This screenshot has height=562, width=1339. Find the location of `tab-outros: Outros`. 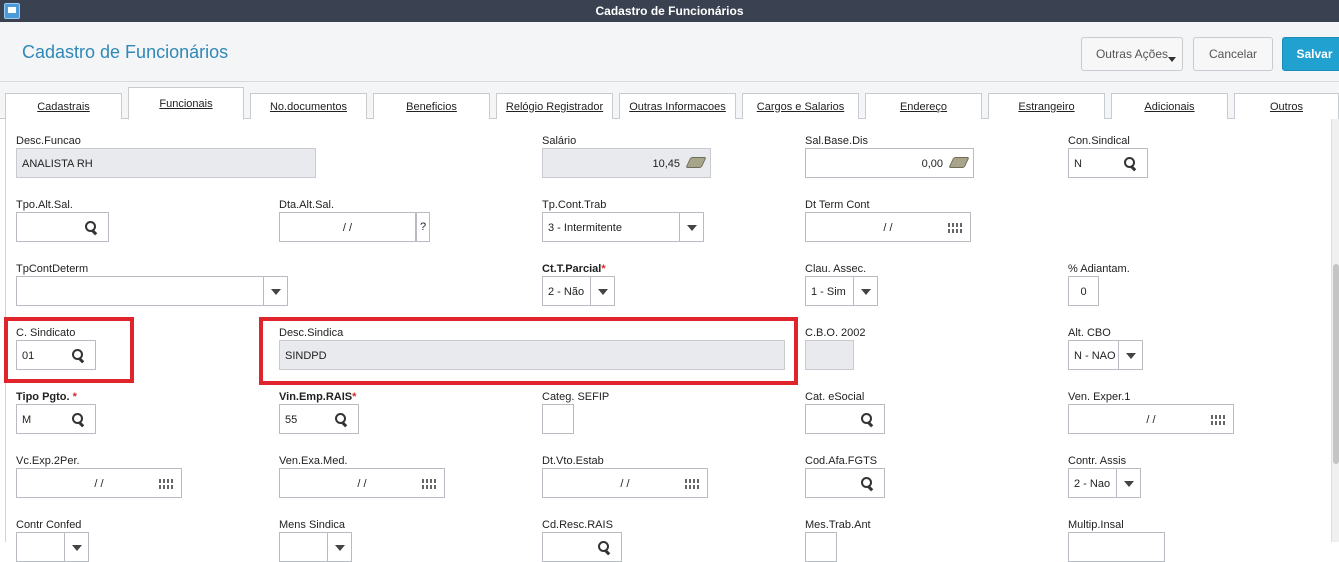

tab-outros: Outros is located at coordinates (1286, 106).